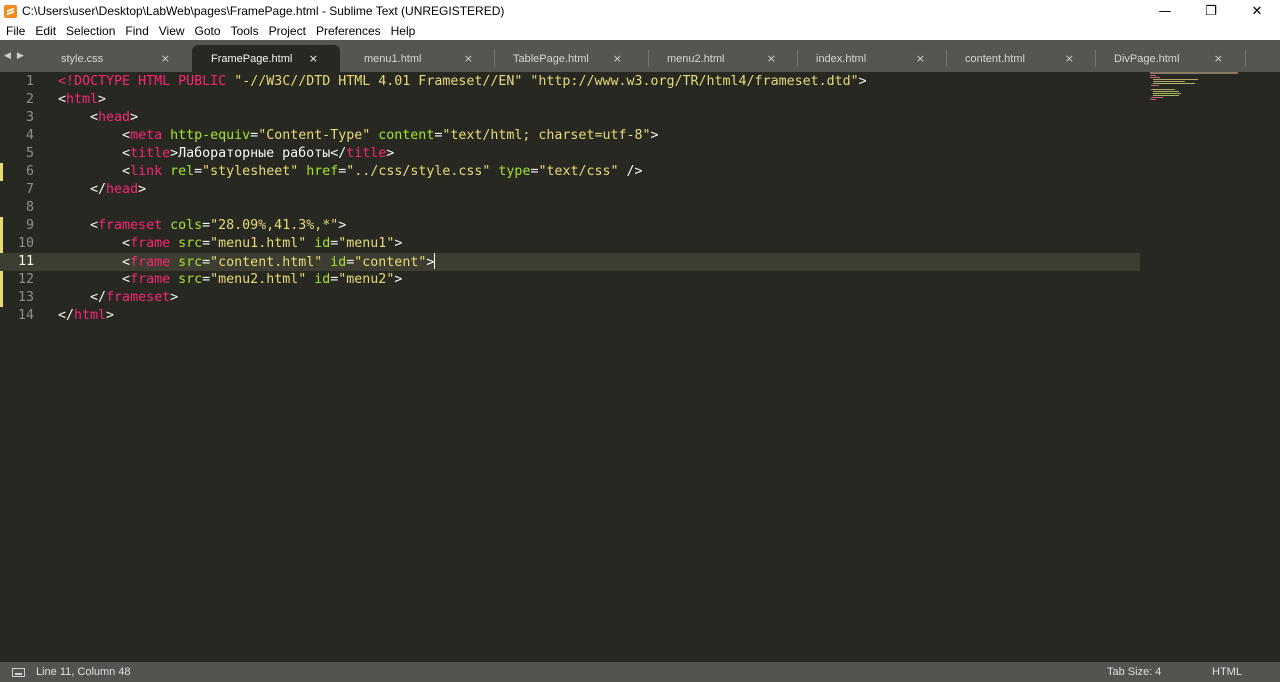  Describe the element at coordinates (172, 31) in the screenshot. I see `menu-view: View` at that location.